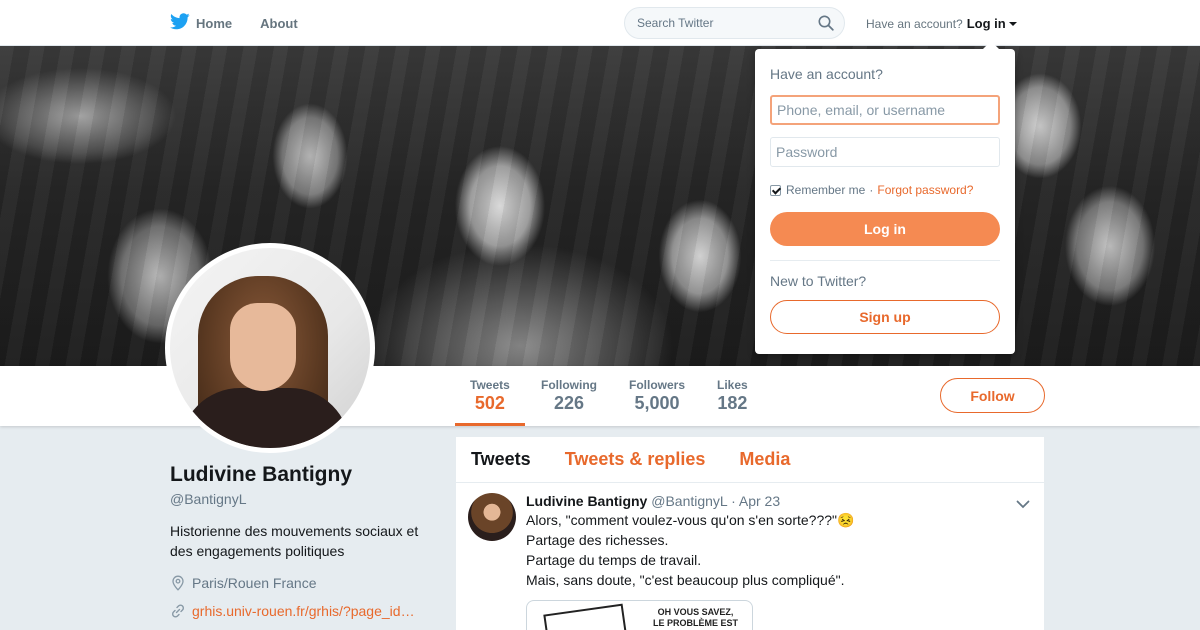 The width and height of the screenshot is (1200, 630). I want to click on tweet-author-name: Ludivine Bantigny, so click(586, 501).